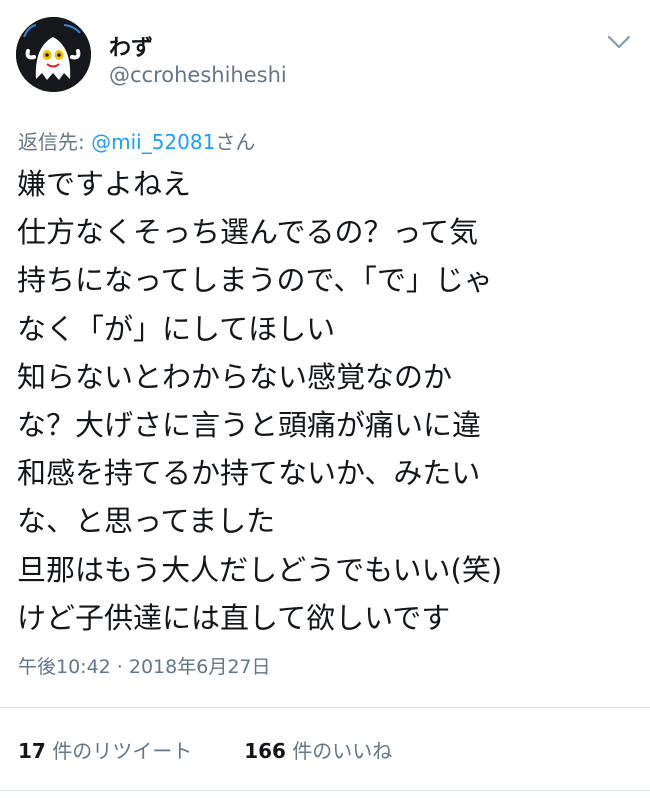 Image resolution: width=650 pixels, height=798 pixels. Describe the element at coordinates (234, 617) in the screenshot. I see `tweet-line: けど子供達には直して欲しいです` at that location.